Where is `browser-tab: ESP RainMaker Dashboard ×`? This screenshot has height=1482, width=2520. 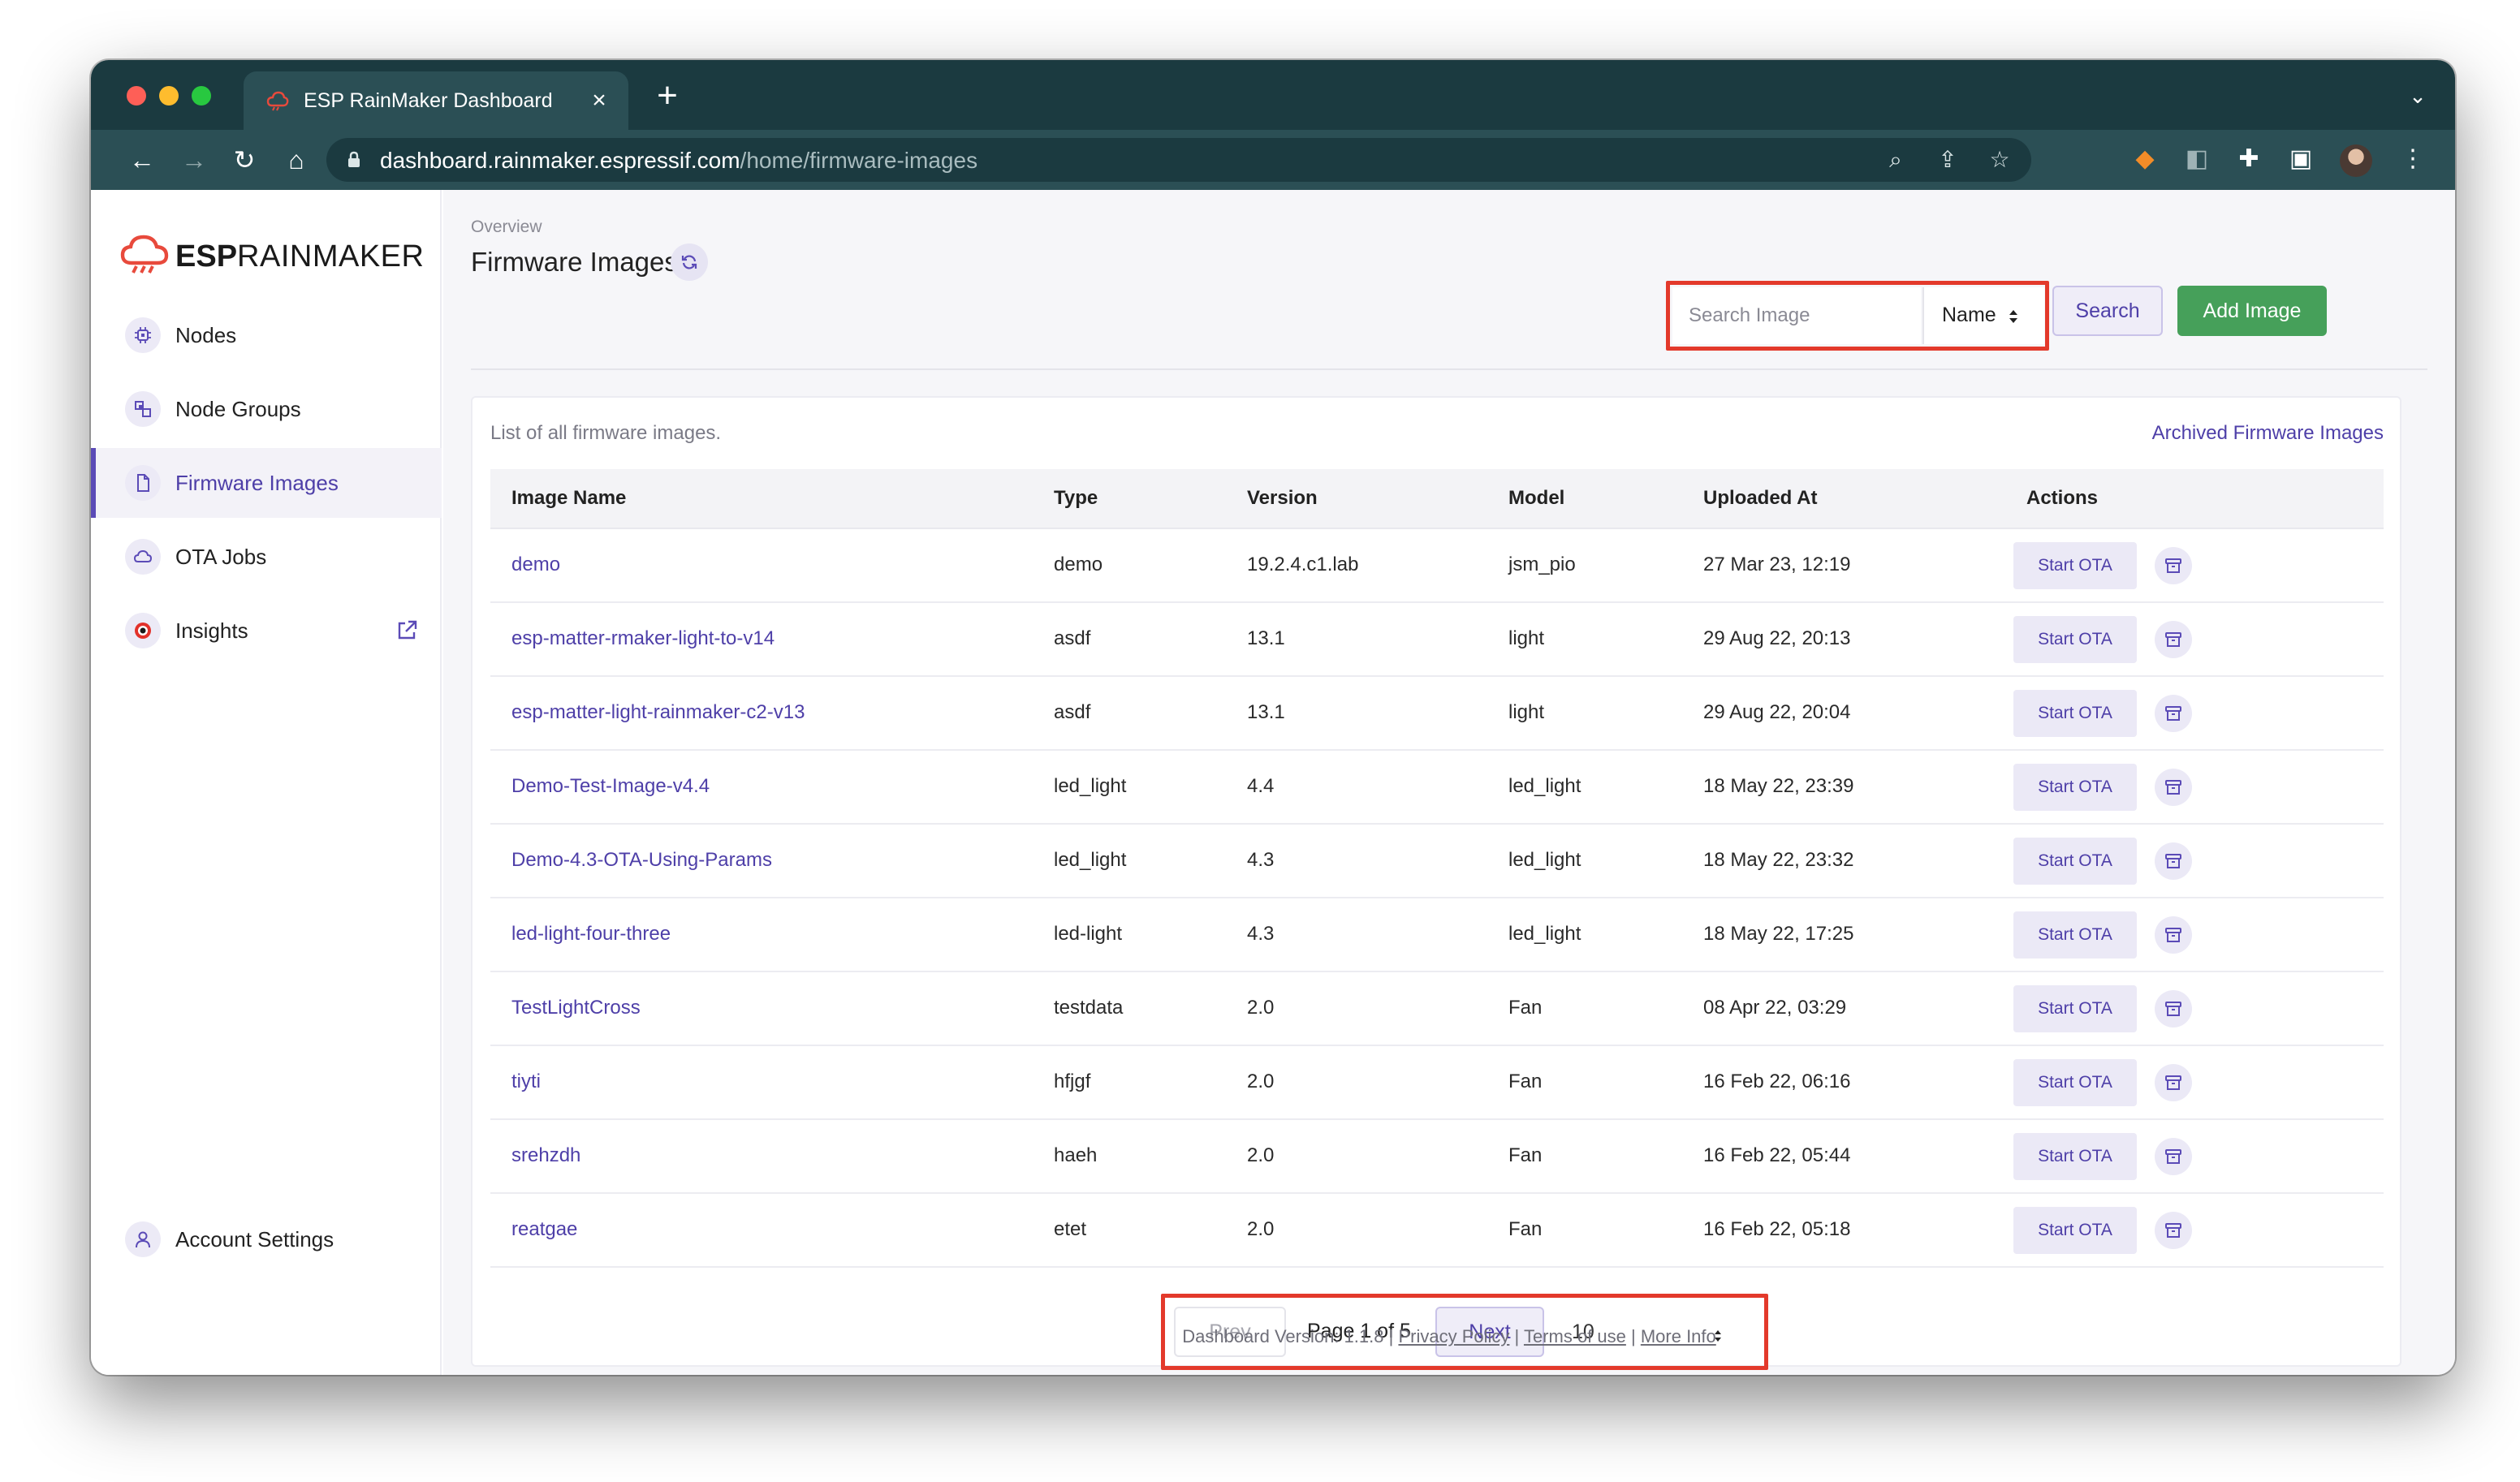 browser-tab: ESP RainMaker Dashboard × is located at coordinates (436, 100).